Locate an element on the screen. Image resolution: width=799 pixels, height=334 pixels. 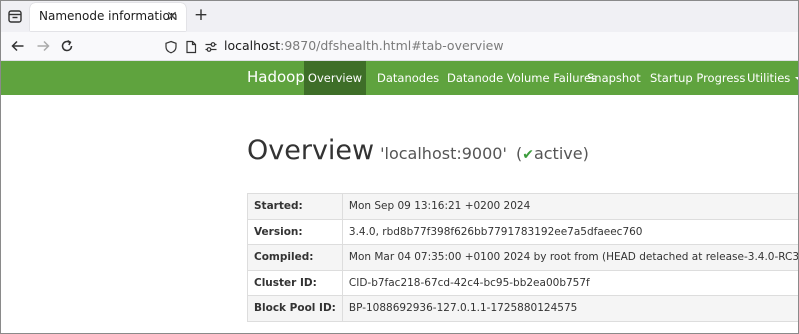
forward-icon is located at coordinates (43, 46).